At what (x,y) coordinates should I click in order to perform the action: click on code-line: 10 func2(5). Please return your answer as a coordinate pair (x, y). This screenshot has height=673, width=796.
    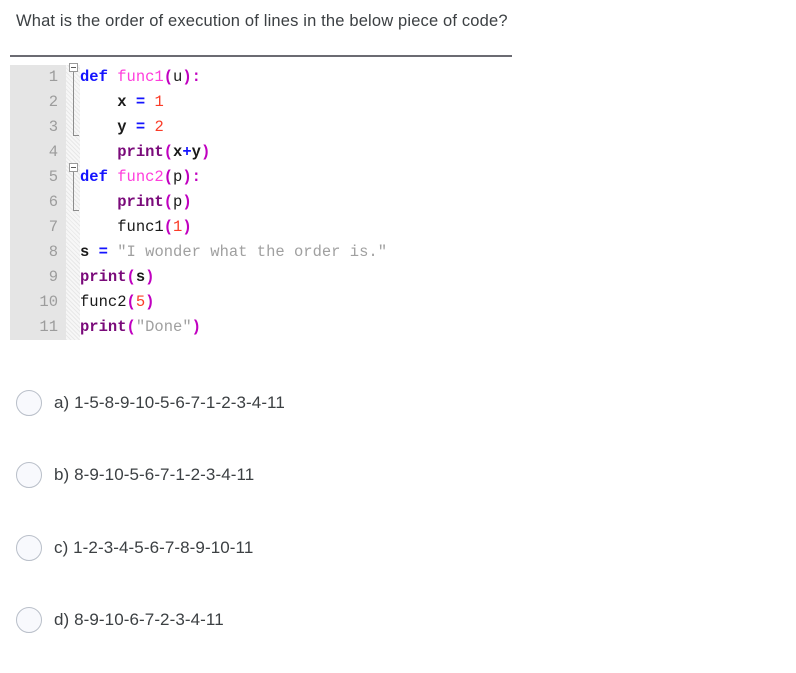
    Looking at the image, I should click on (270, 302).